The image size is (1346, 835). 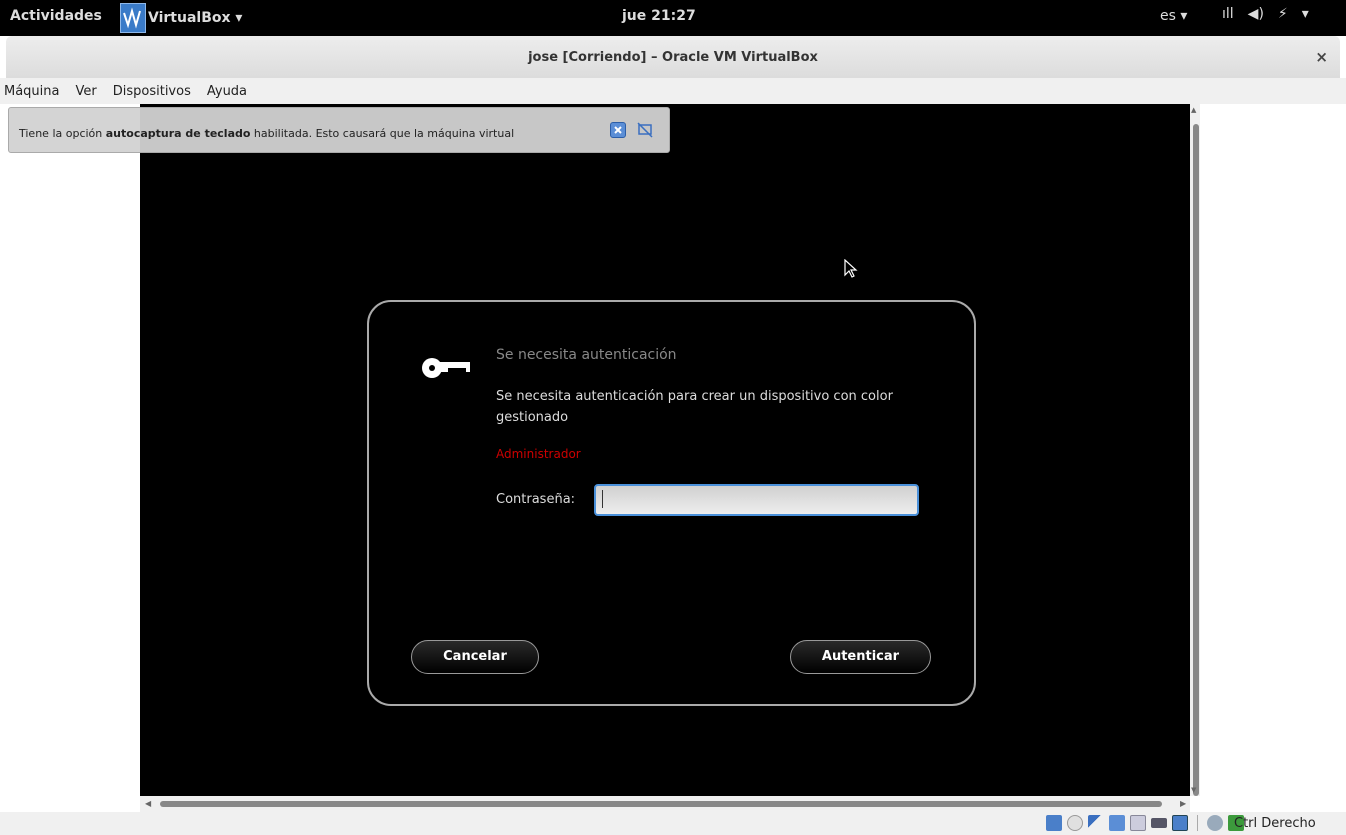 What do you see at coordinates (62, 133) in the screenshot?
I see `notice-text-before: Tiene la opción` at bounding box center [62, 133].